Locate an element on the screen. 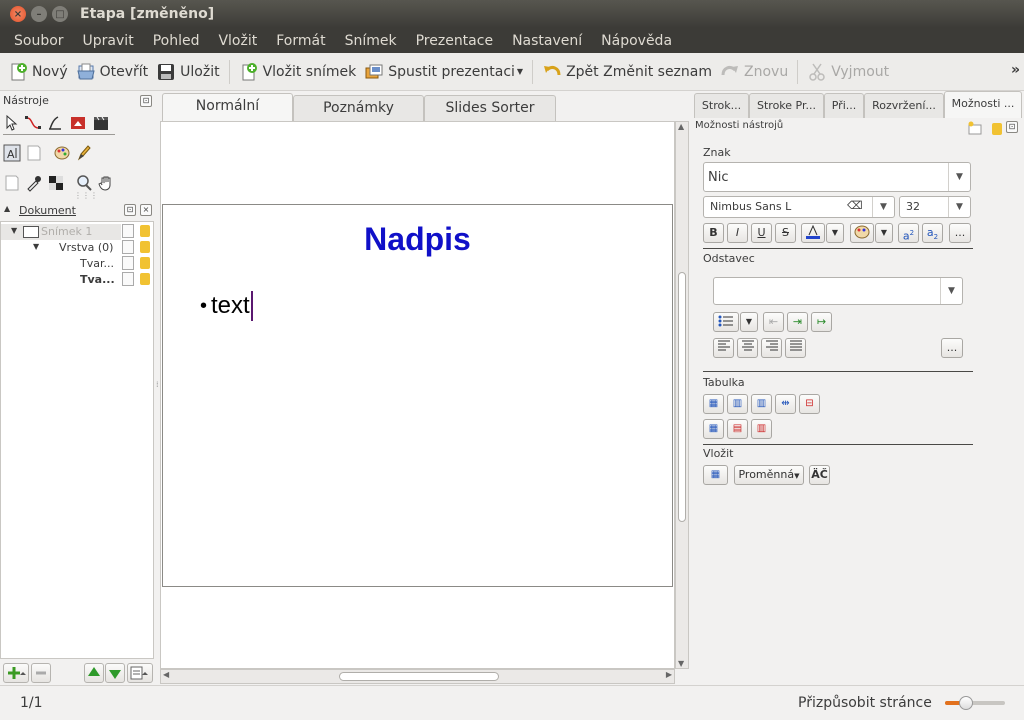 This screenshot has width=1024, height=720. insert-variable-button: Proměnná▼ is located at coordinates (769, 475).